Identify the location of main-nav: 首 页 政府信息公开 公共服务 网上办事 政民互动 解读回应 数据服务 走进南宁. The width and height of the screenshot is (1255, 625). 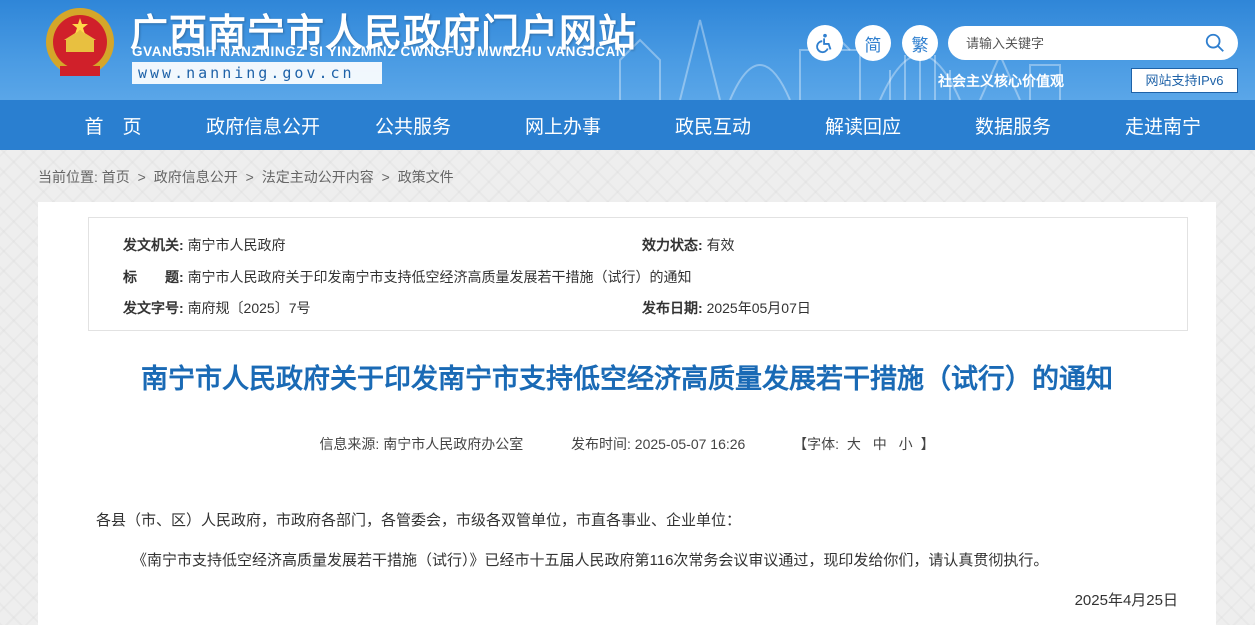
(627, 125).